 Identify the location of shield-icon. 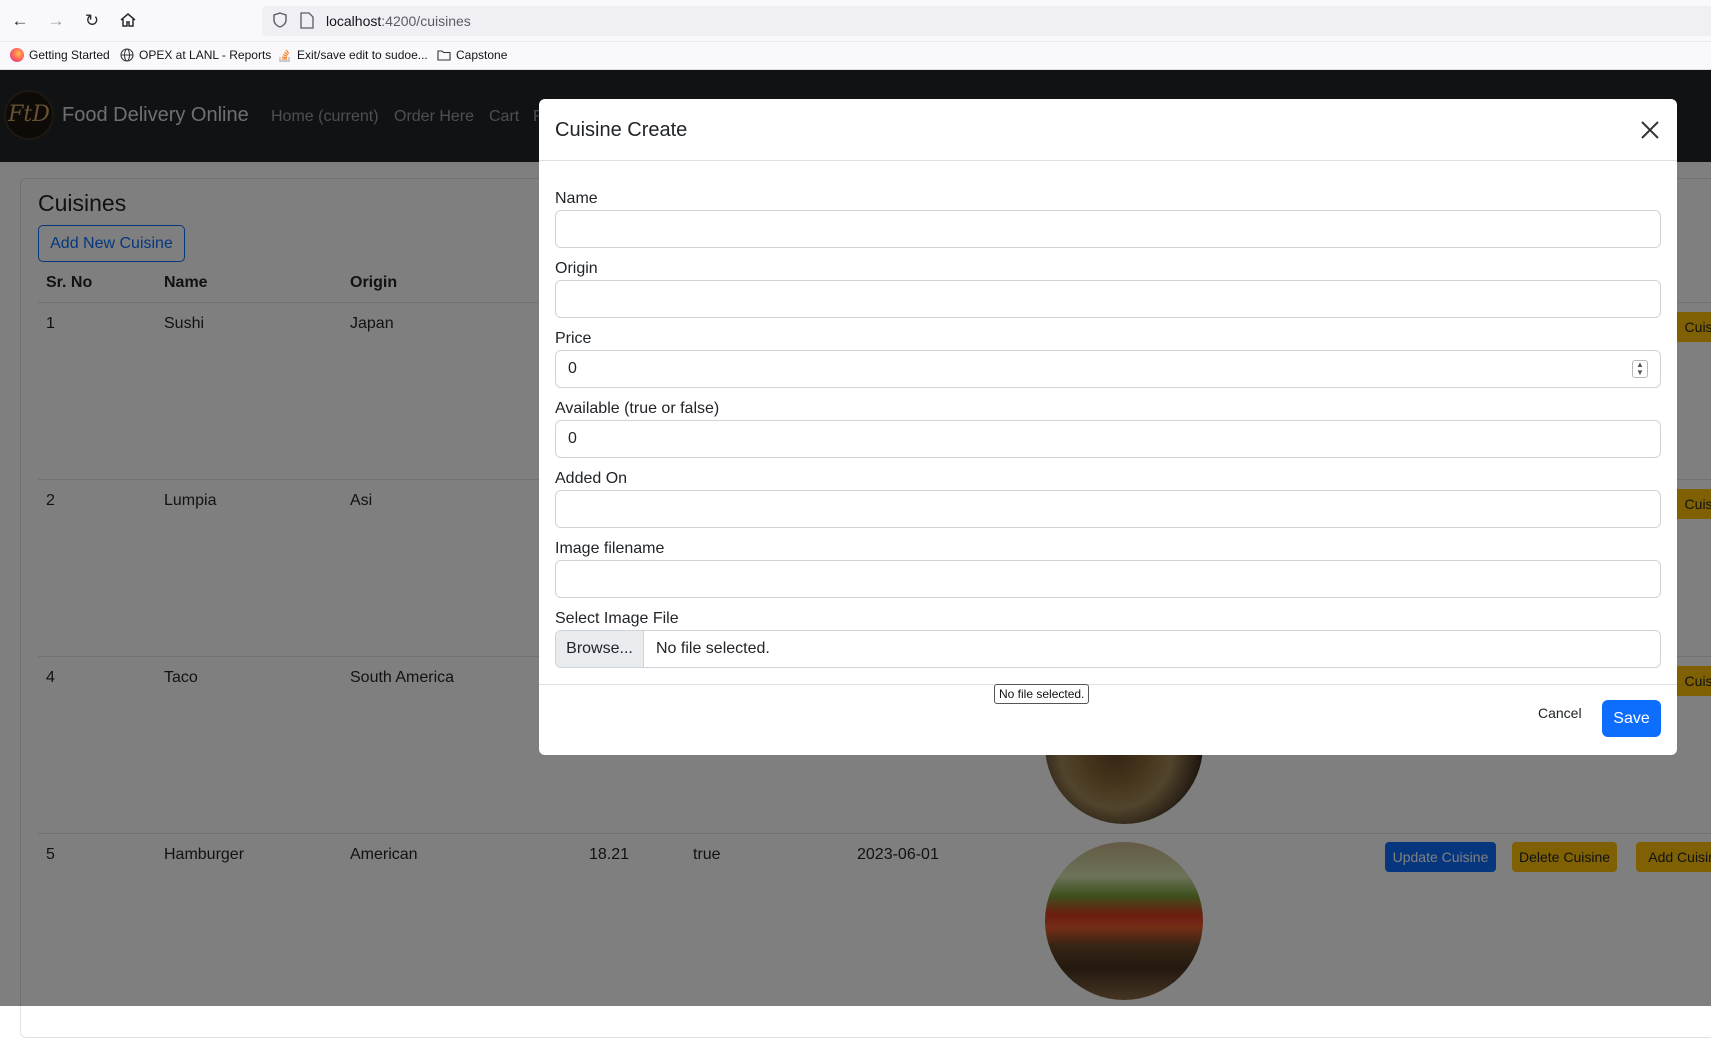
(280, 20).